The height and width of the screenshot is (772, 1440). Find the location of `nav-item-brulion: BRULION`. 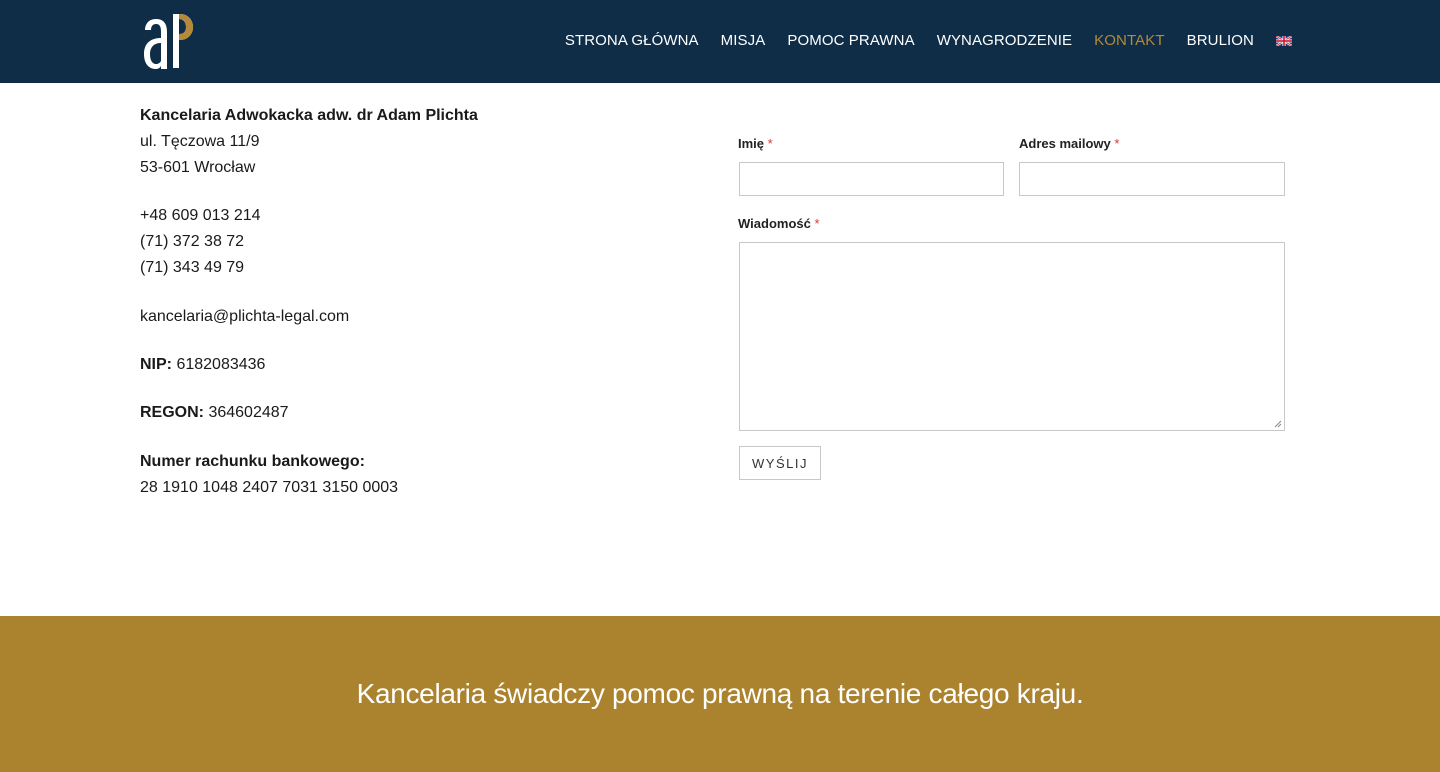

nav-item-brulion: BRULION is located at coordinates (1220, 41).